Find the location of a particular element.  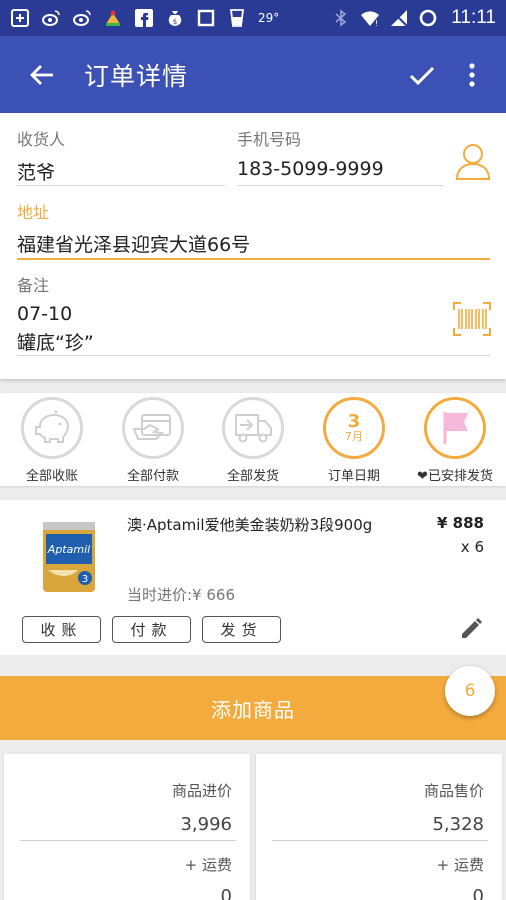

wifi-icon: ! is located at coordinates (370, 18).